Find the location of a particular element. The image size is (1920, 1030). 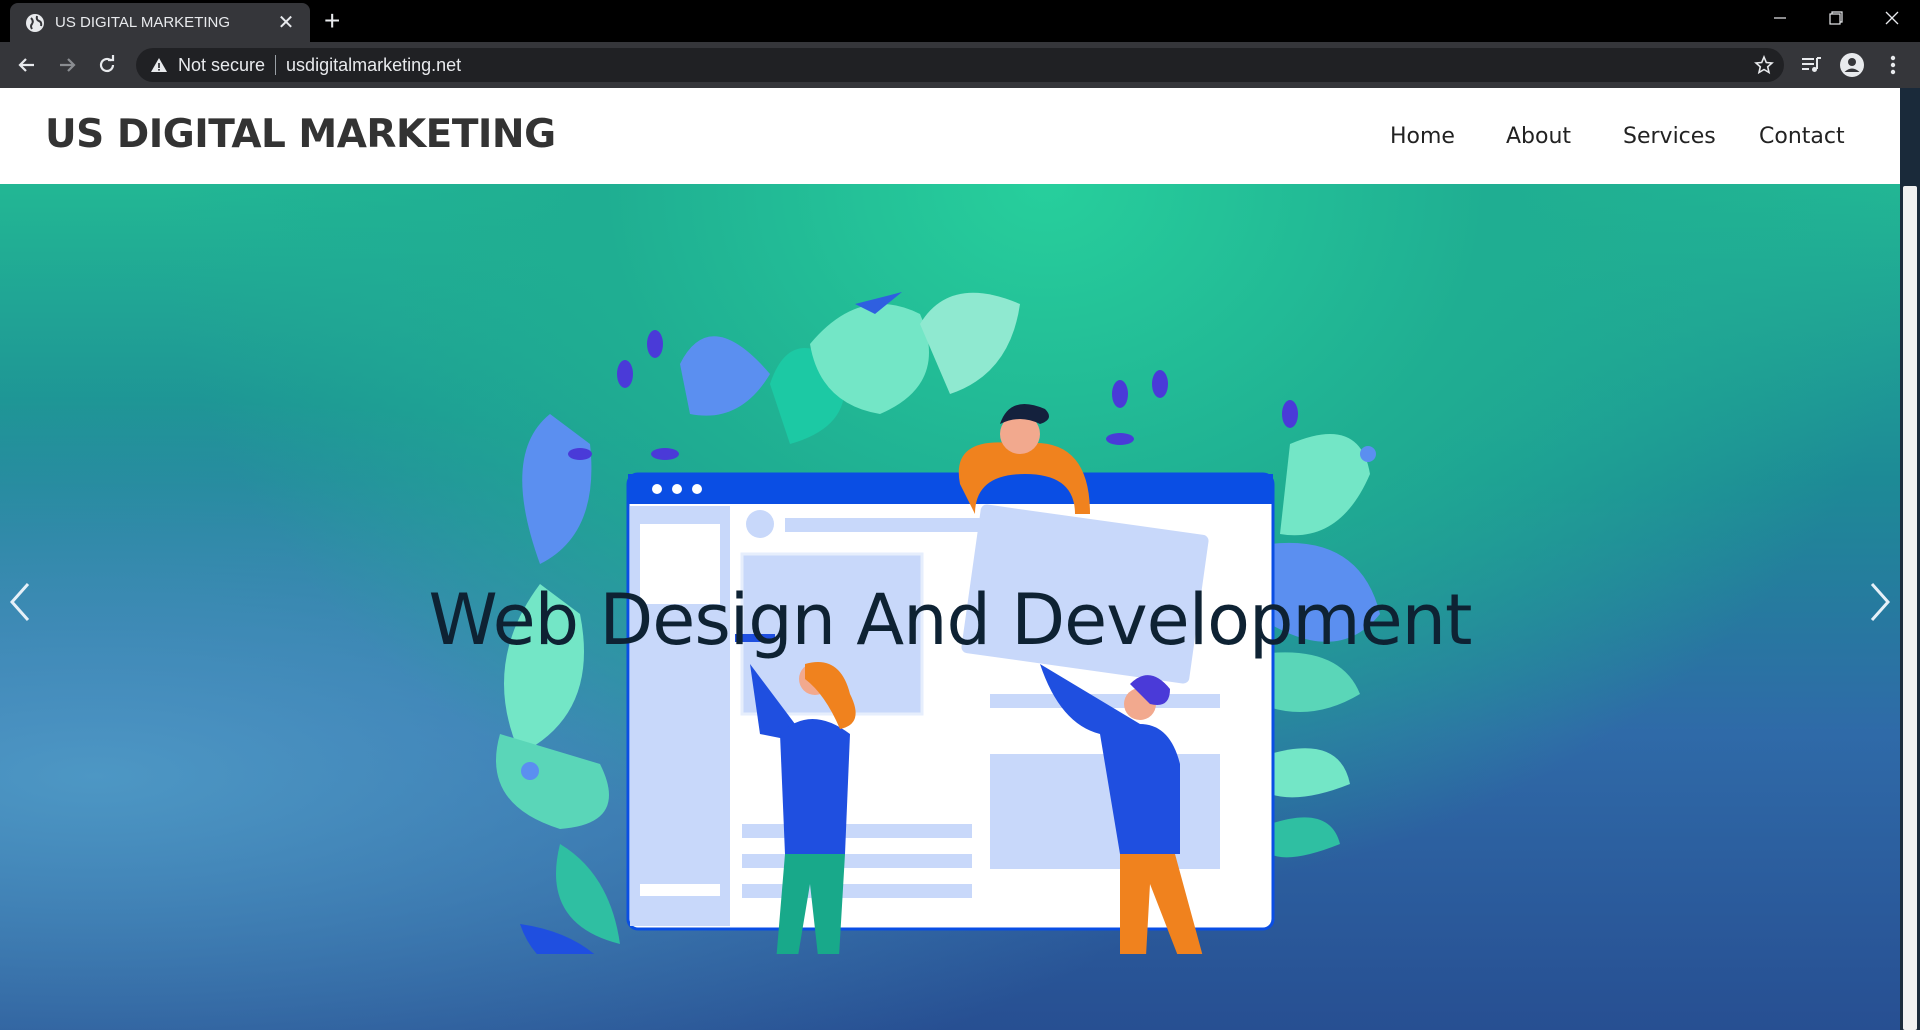

browser-tab: US DIGITAL MARKETING ✕ is located at coordinates (160, 22).